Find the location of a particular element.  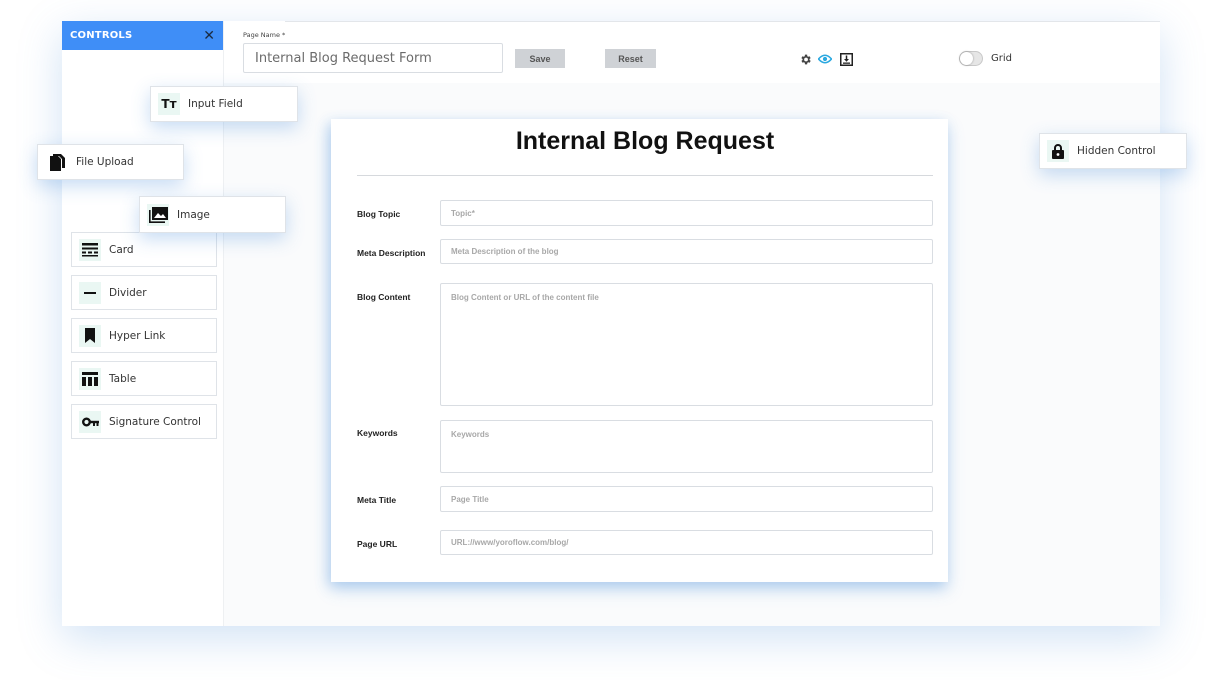

grid-toggle is located at coordinates (971, 58).